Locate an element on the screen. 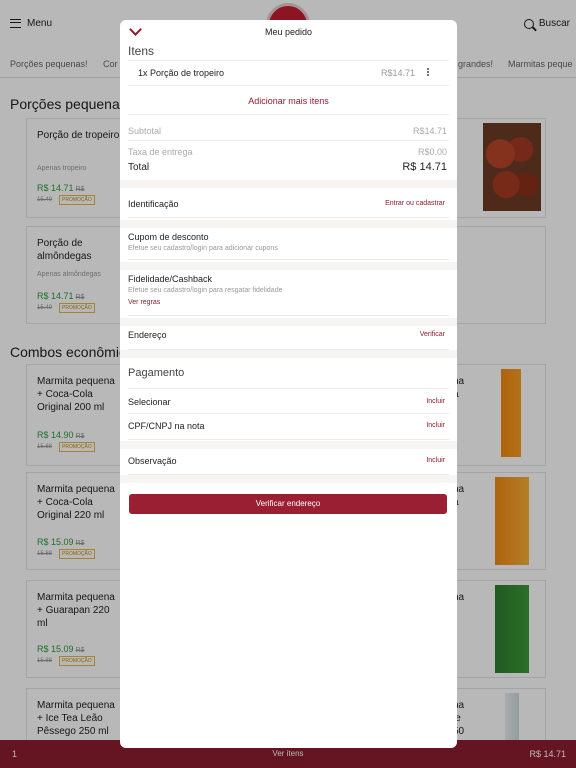  subtotal-value: R$14.71 is located at coordinates (429, 131).